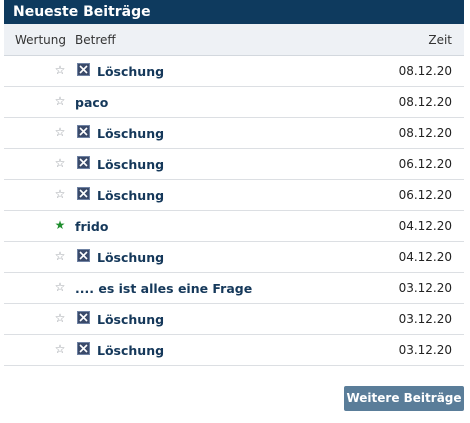  Describe the element at coordinates (440, 40) in the screenshot. I see `column-time: Zeit` at that location.